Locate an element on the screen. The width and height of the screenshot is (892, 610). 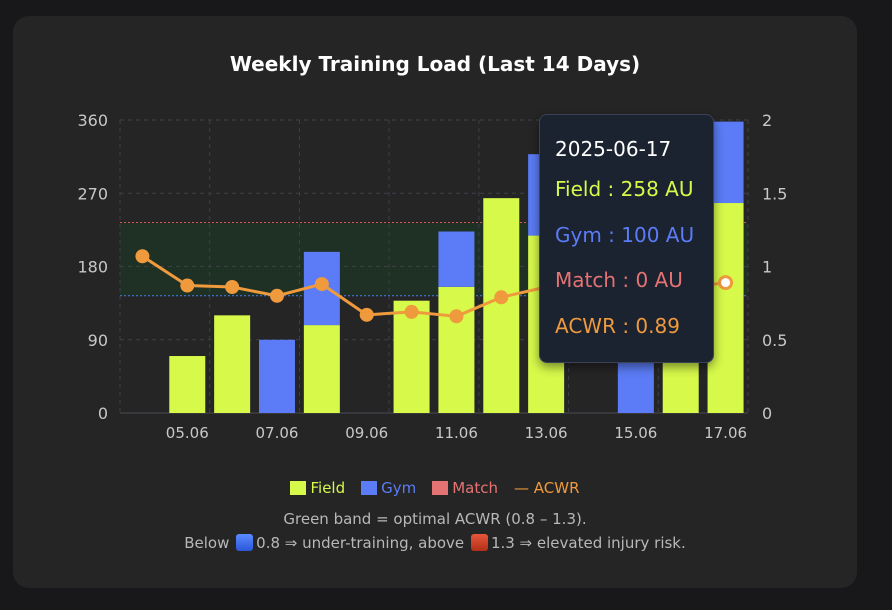
legend-field-label: Field is located at coordinates (328, 488).